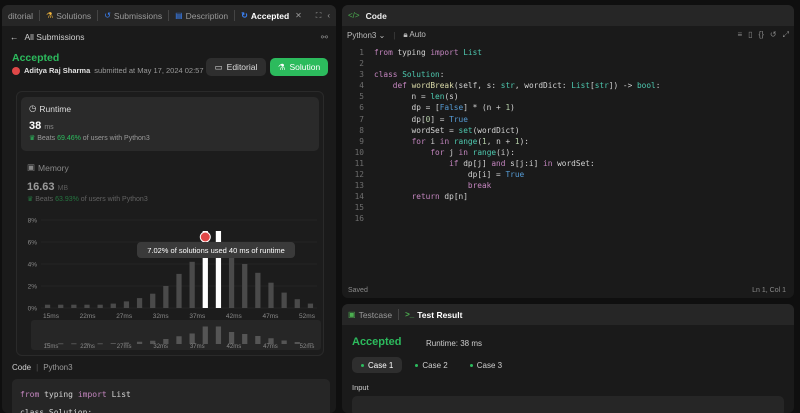  I want to click on code-line: 3 class Solution:, so click(568, 74).